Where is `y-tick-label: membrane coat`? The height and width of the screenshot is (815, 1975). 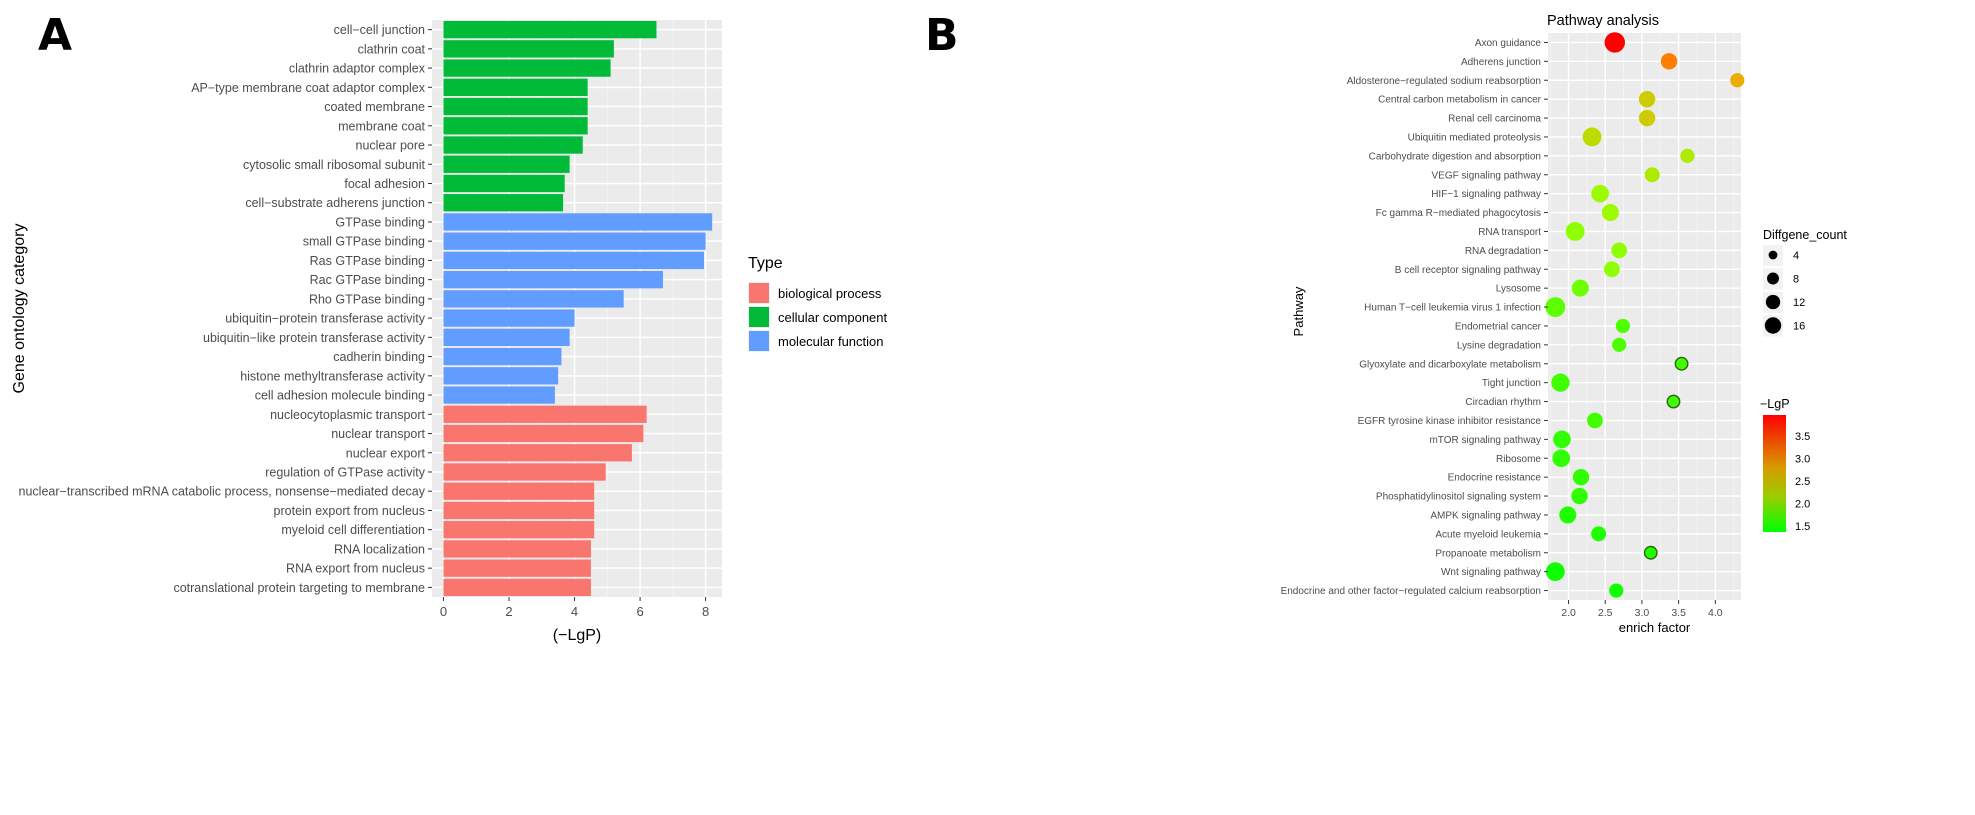
y-tick-label: membrane coat is located at coordinates (381, 126).